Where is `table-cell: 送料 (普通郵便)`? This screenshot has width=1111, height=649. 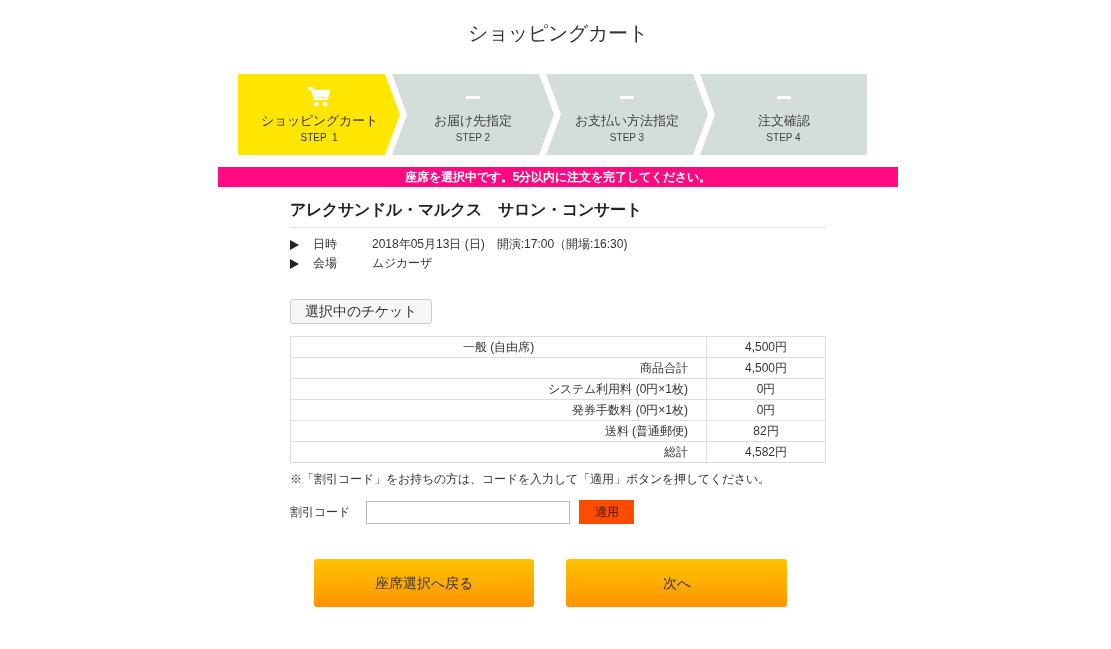
table-cell: 送料 (普通郵便) is located at coordinates (498, 431).